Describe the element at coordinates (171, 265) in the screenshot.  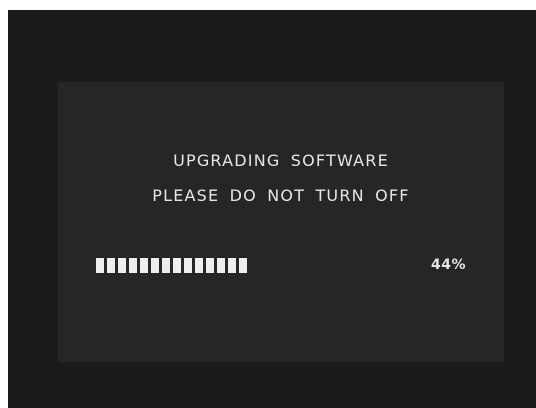
I see `progress-bar` at that location.